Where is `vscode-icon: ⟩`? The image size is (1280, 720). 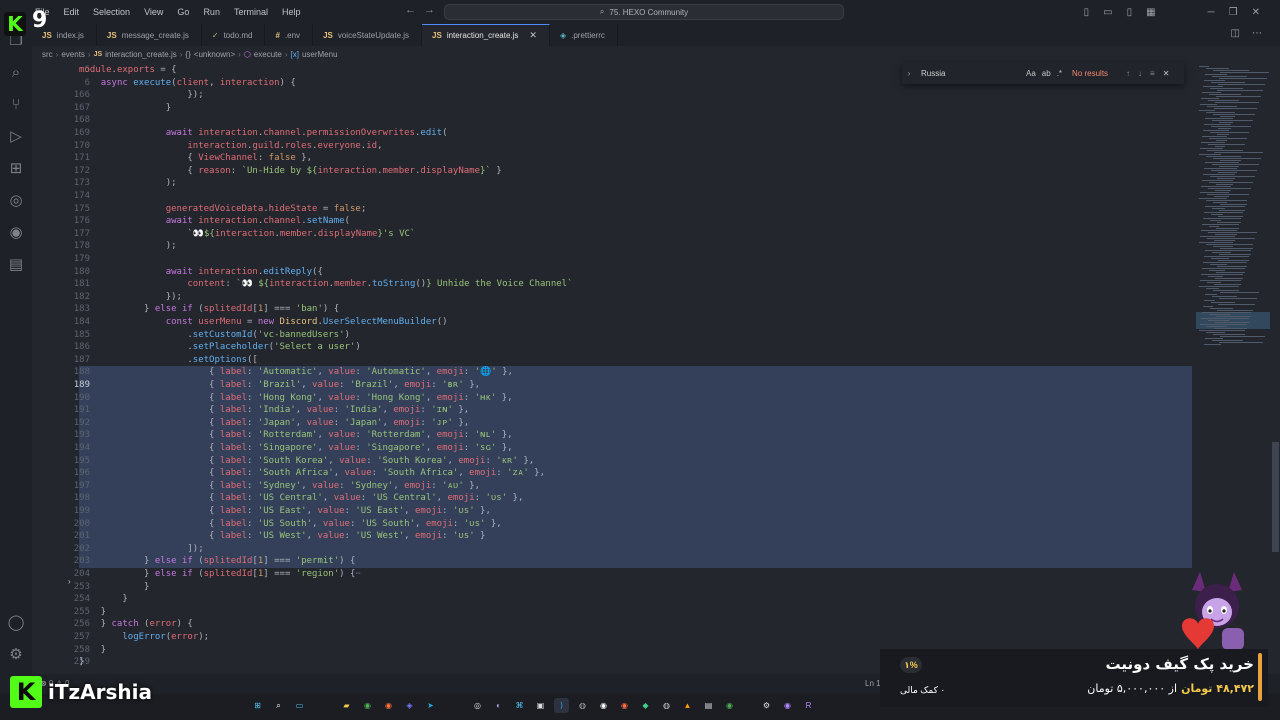
vscode-icon: ⟩ is located at coordinates (561, 705).